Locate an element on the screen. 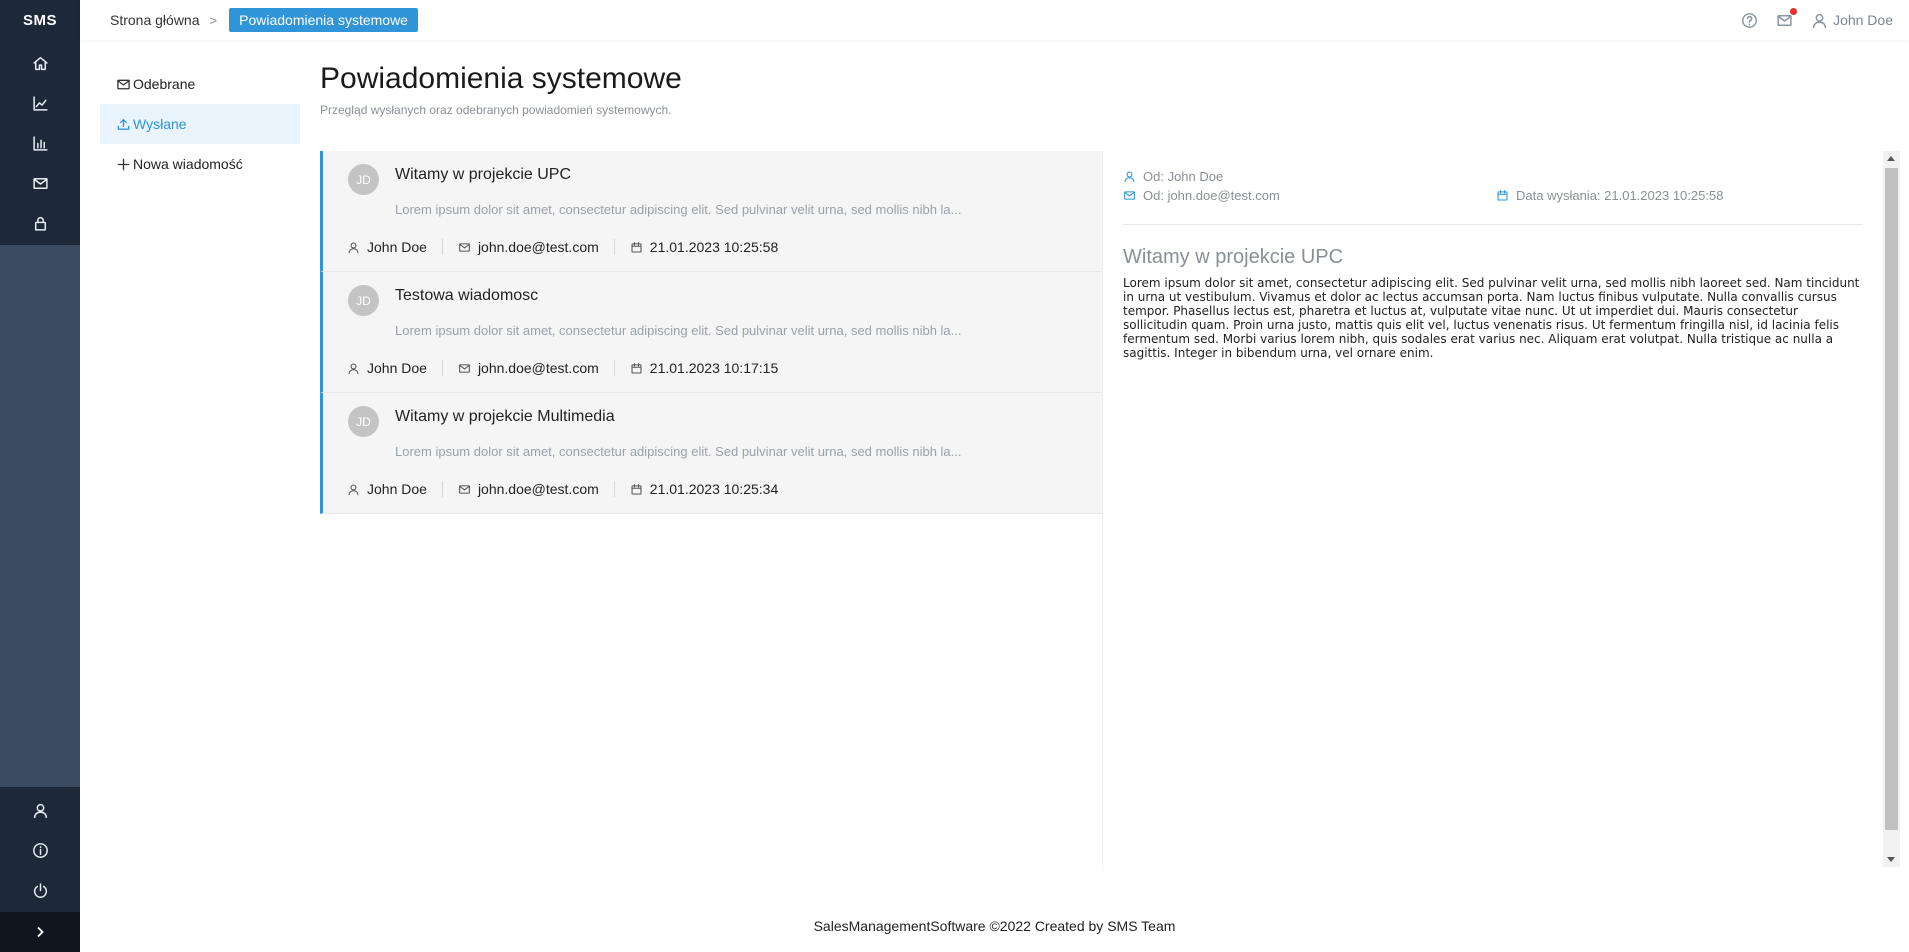 This screenshot has width=1909, height=952. message-title: Witamy w projekcie Multimedia is located at coordinates (505, 416).